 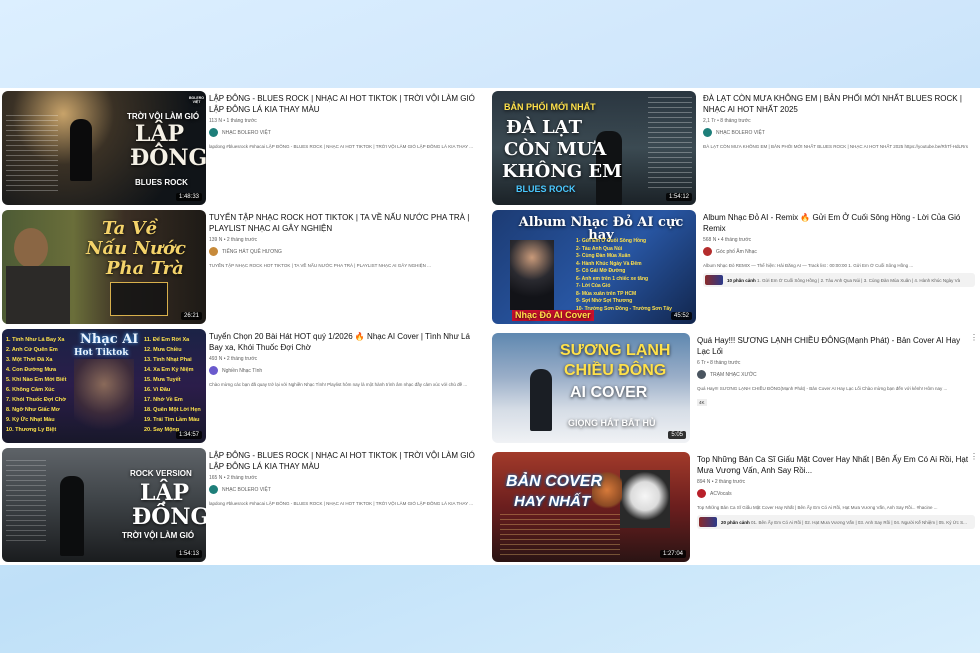 I want to click on thumb-text-2: Nấu Nước, so click(x=136, y=248).